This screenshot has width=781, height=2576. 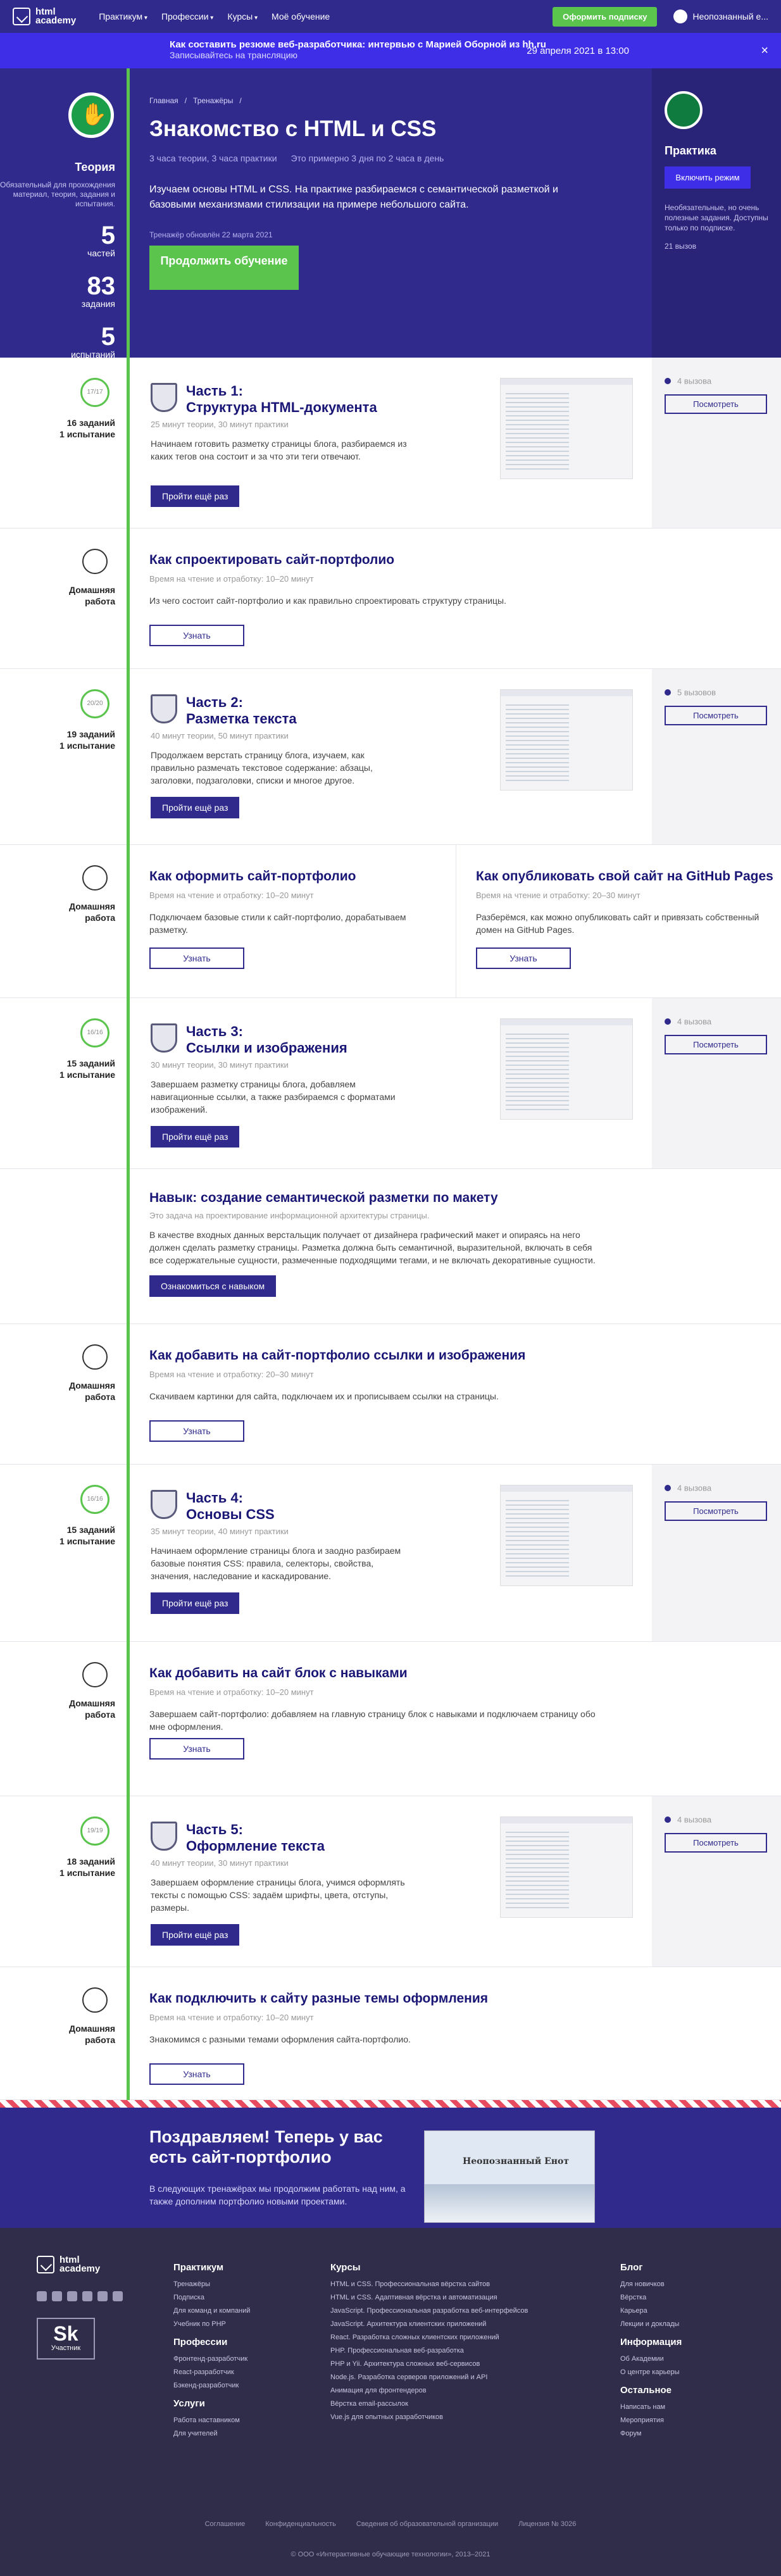 I want to click on enable-mode-button: Включить режим, so click(x=708, y=177).